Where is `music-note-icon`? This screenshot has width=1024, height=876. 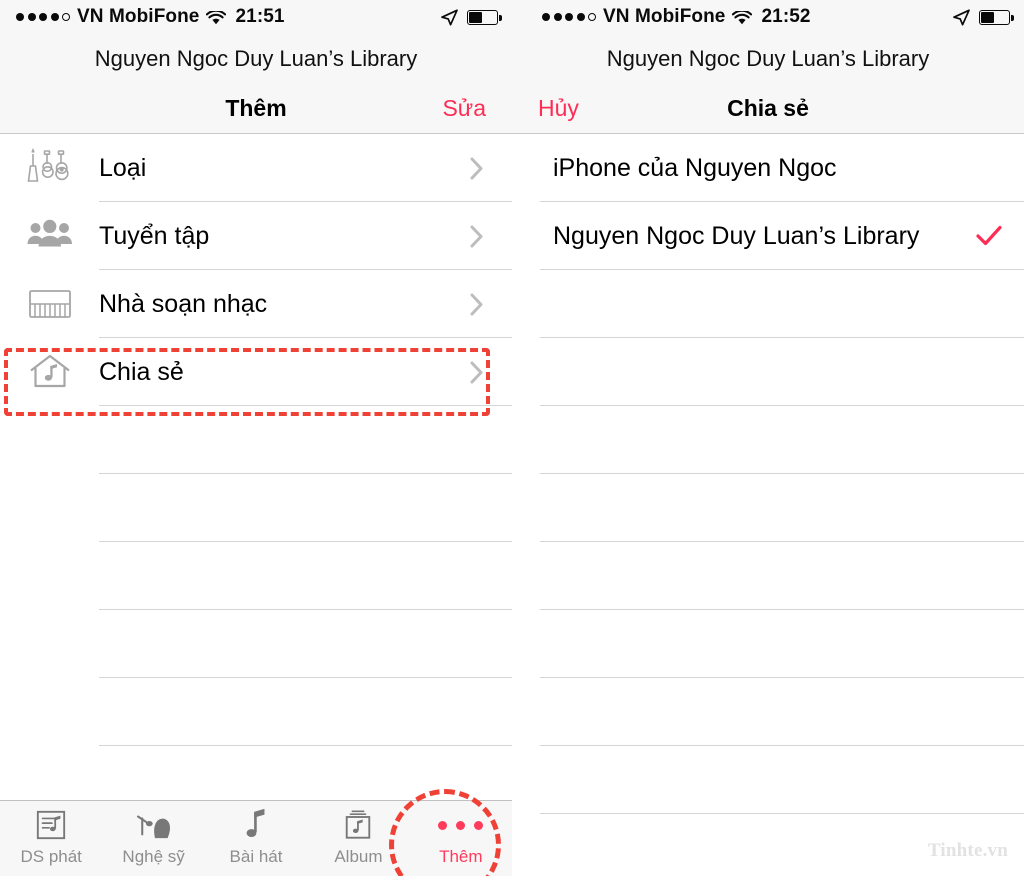
music-note-icon is located at coordinates (256, 825).